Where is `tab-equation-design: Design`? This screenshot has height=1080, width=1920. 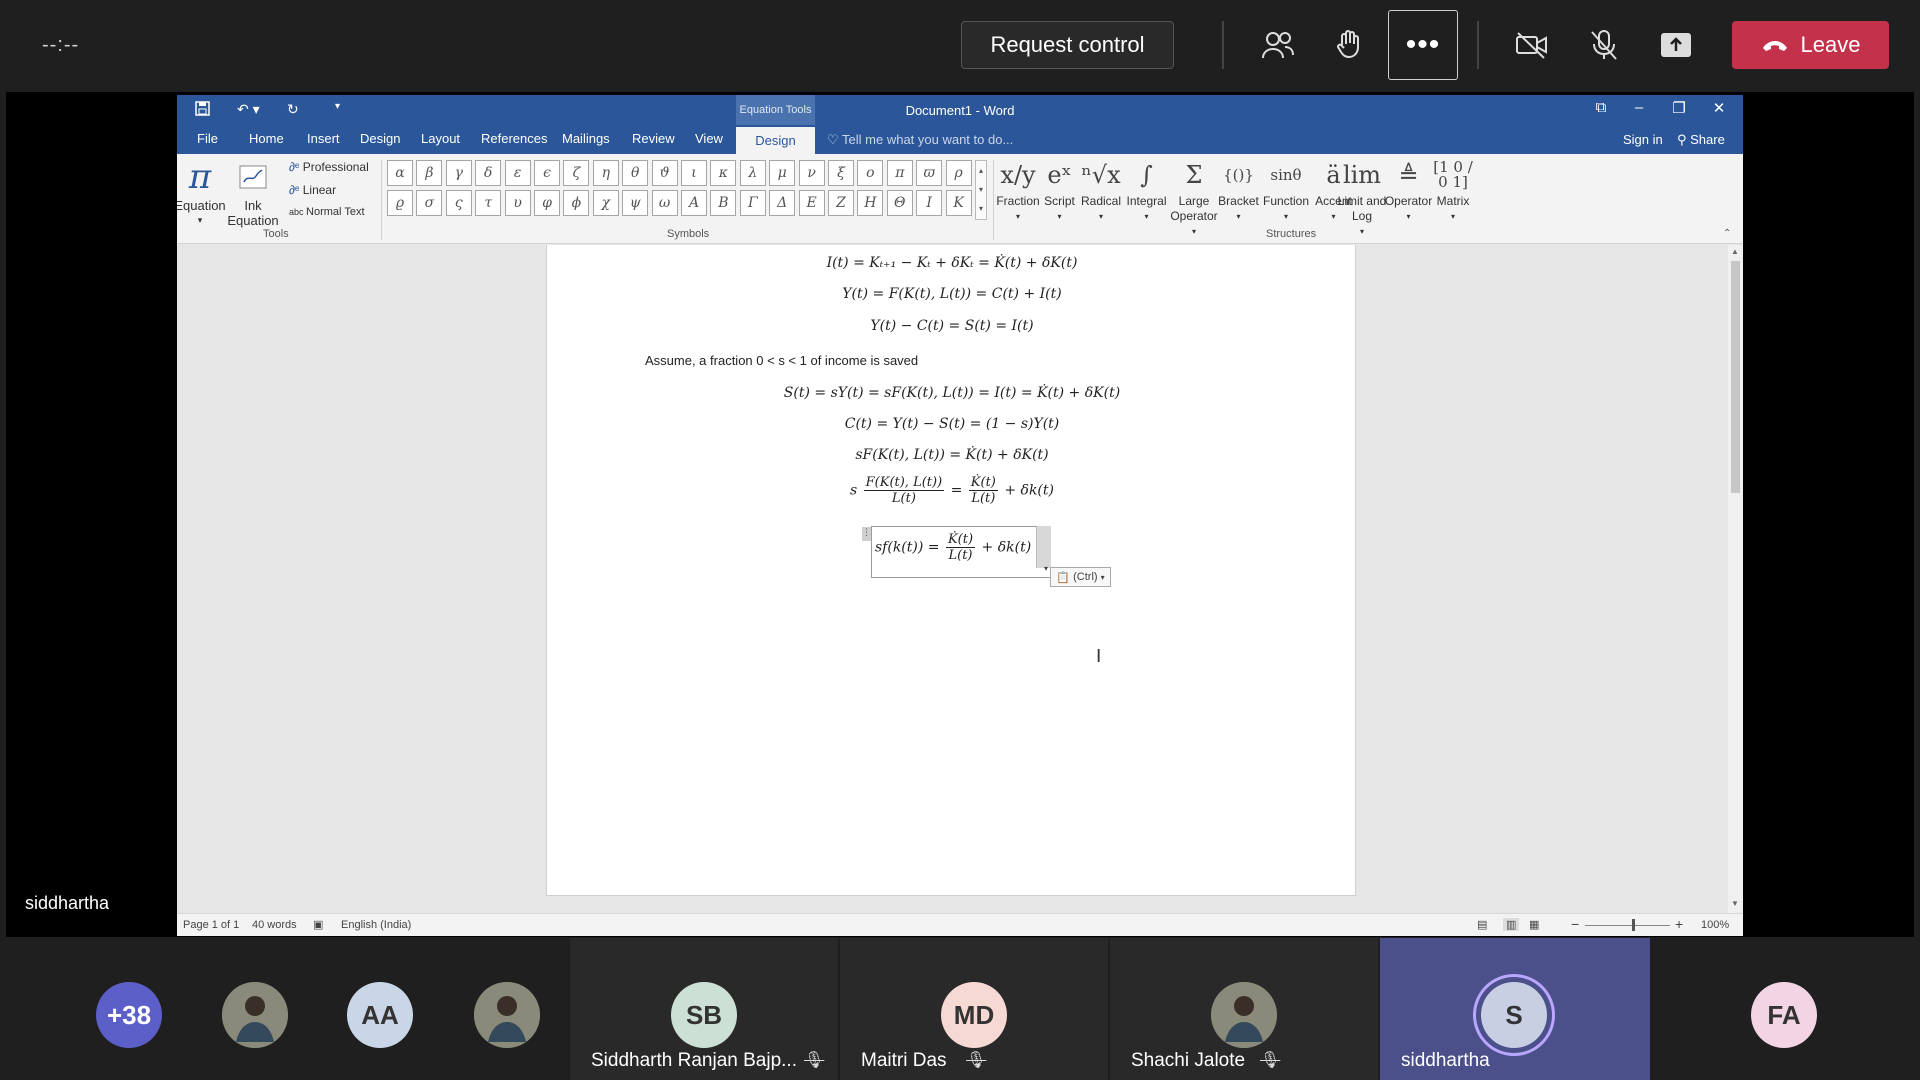
tab-equation-design: Design is located at coordinates (775, 140).